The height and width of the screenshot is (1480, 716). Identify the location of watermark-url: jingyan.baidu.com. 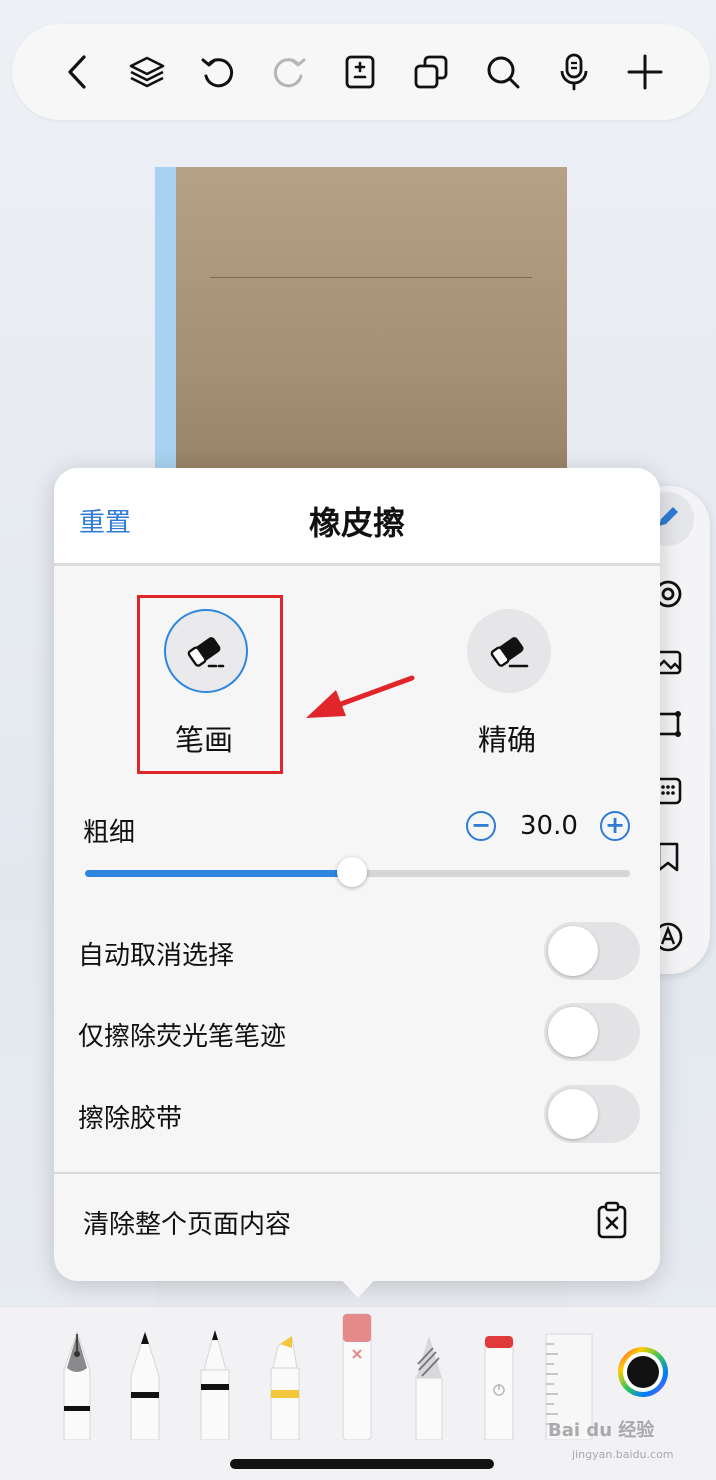
(623, 1454).